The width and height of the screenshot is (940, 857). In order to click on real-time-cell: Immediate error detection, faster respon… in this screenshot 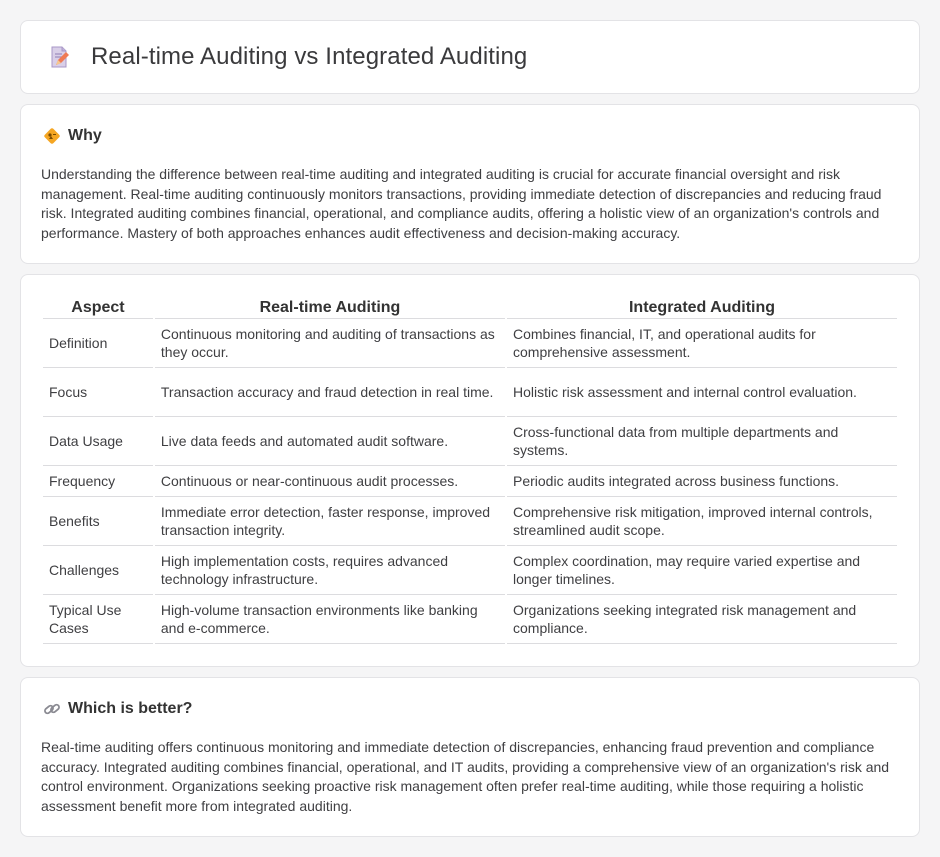, I will do `click(329, 521)`.